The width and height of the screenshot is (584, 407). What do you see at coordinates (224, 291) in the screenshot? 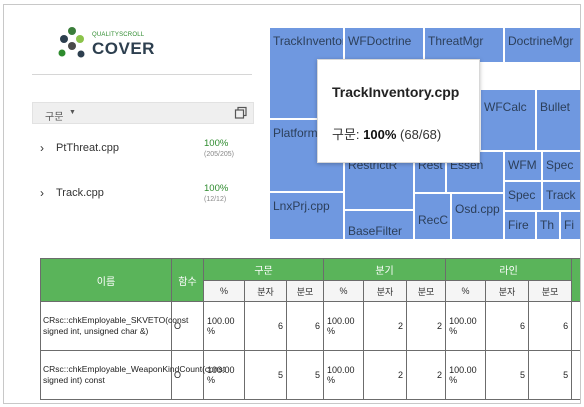
I see `subheader-statement-percent: %` at bounding box center [224, 291].